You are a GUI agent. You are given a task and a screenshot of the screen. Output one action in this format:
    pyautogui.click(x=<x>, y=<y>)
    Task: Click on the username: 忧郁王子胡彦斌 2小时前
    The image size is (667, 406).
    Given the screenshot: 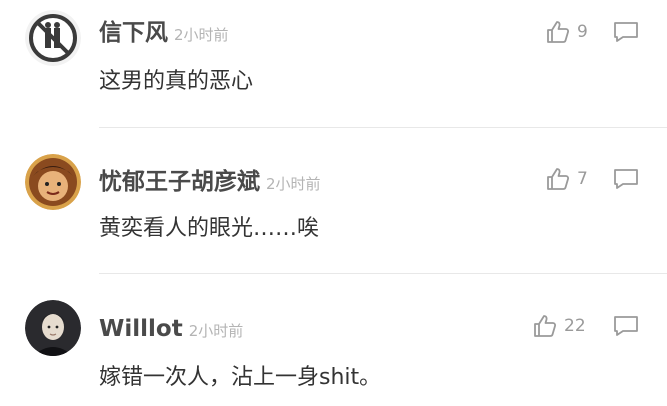 What is the action you would take?
    pyautogui.click(x=210, y=183)
    